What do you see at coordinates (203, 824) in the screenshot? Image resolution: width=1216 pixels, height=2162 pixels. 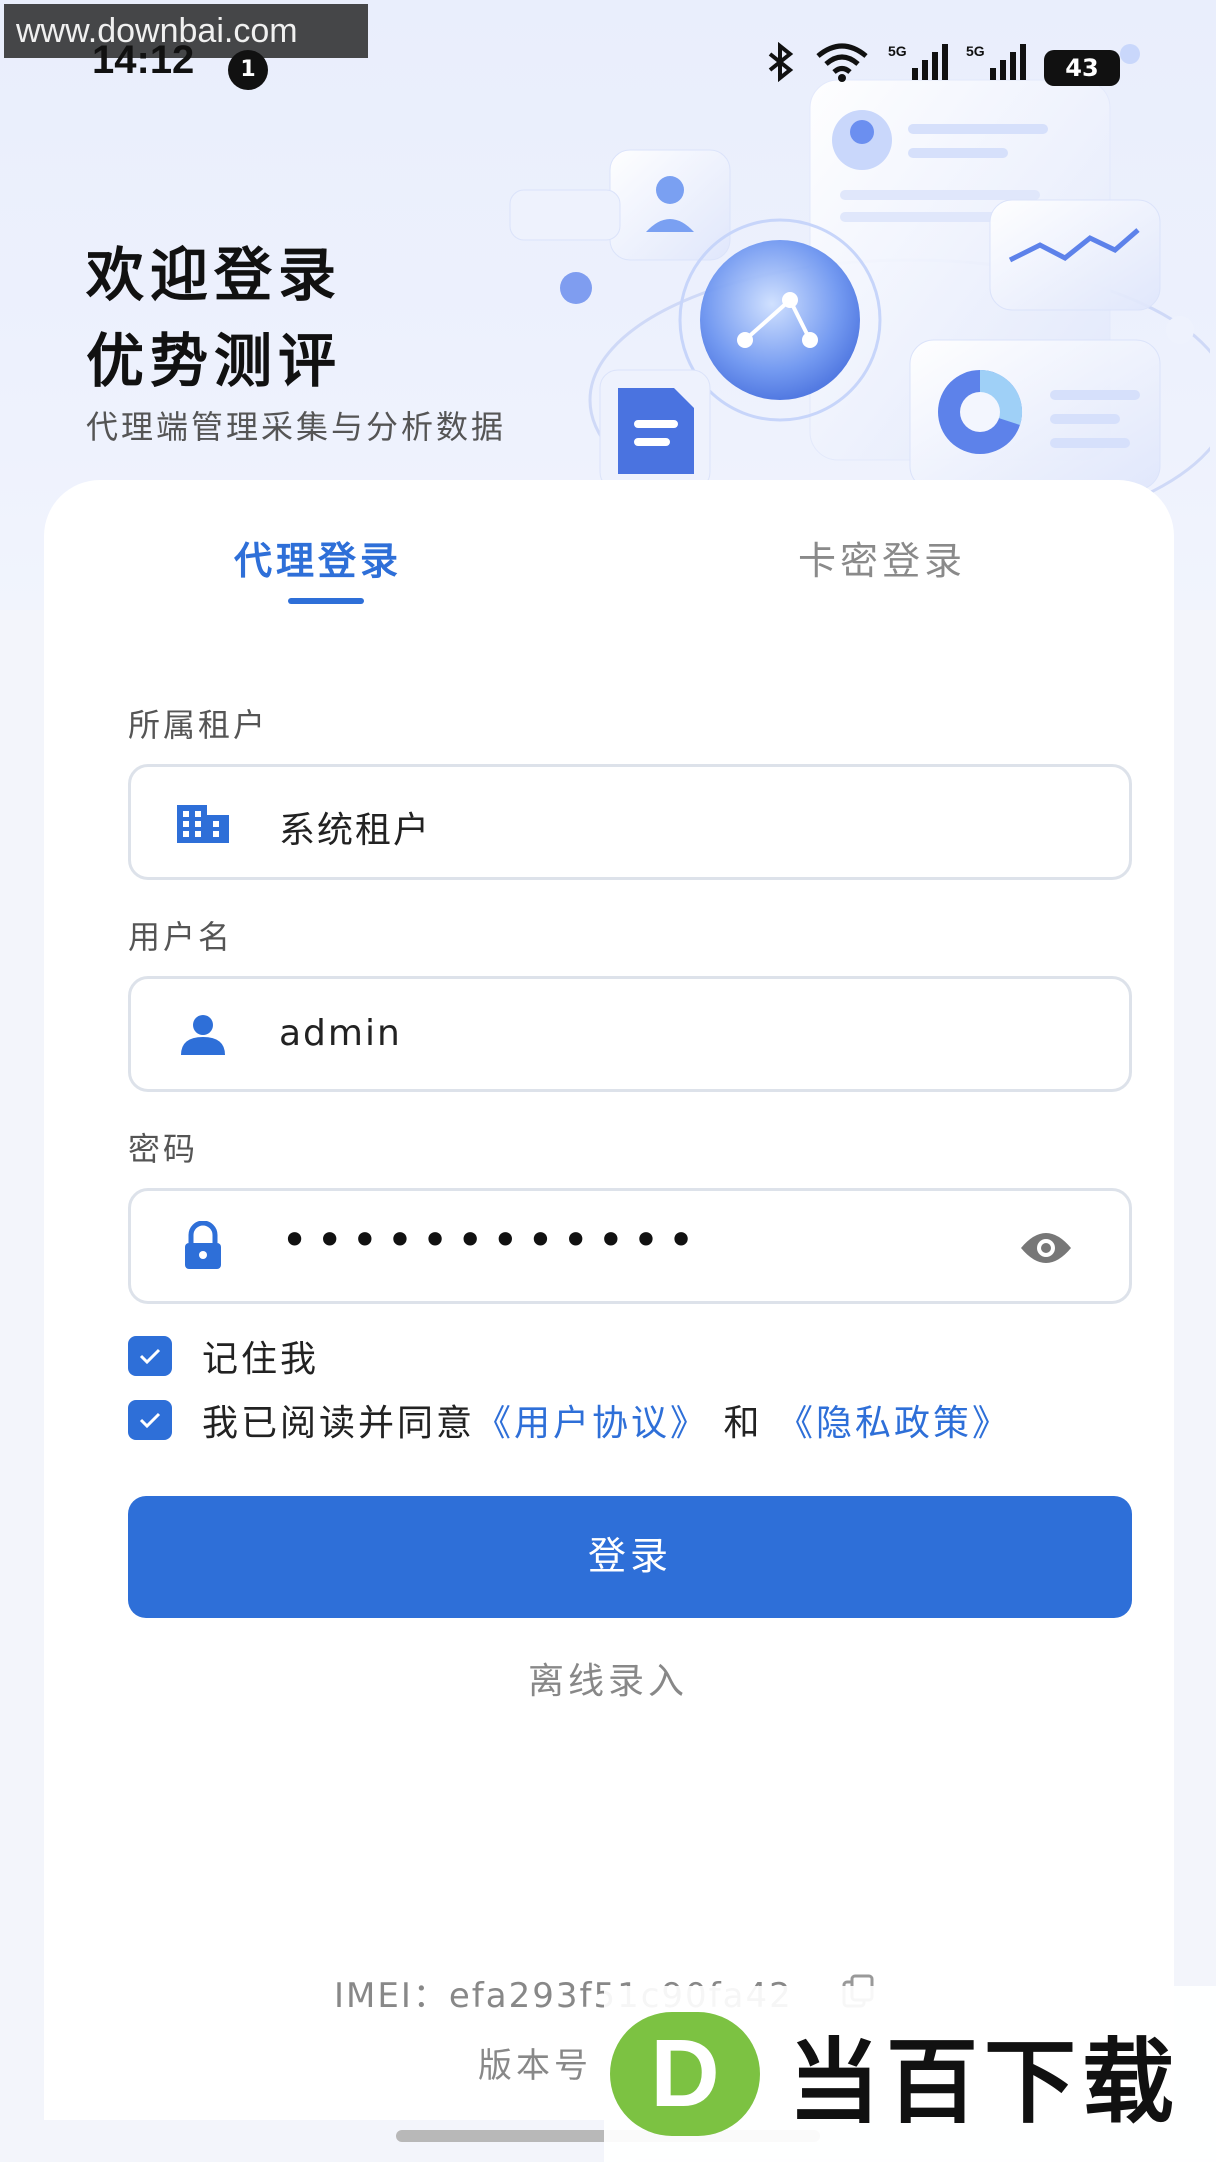 I see `building-icon` at bounding box center [203, 824].